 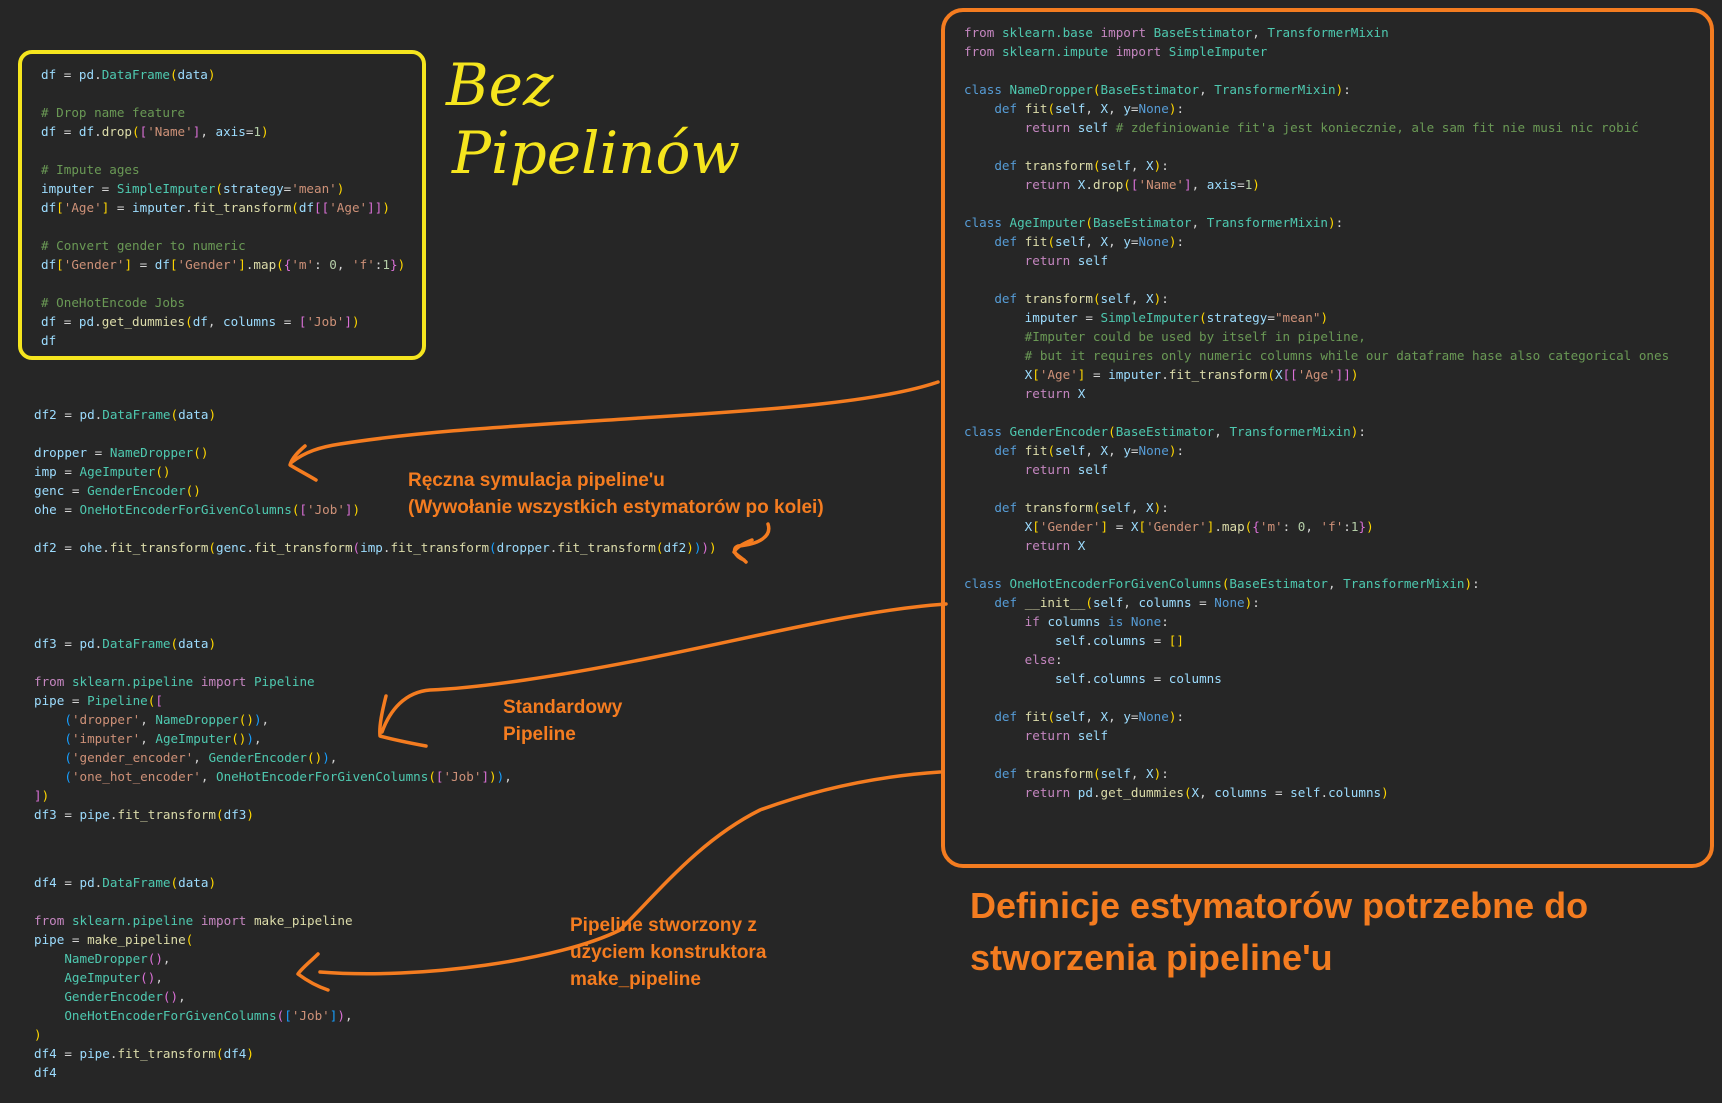 I want to click on arrow-definitions-to-standard, so click(x=664, y=668).